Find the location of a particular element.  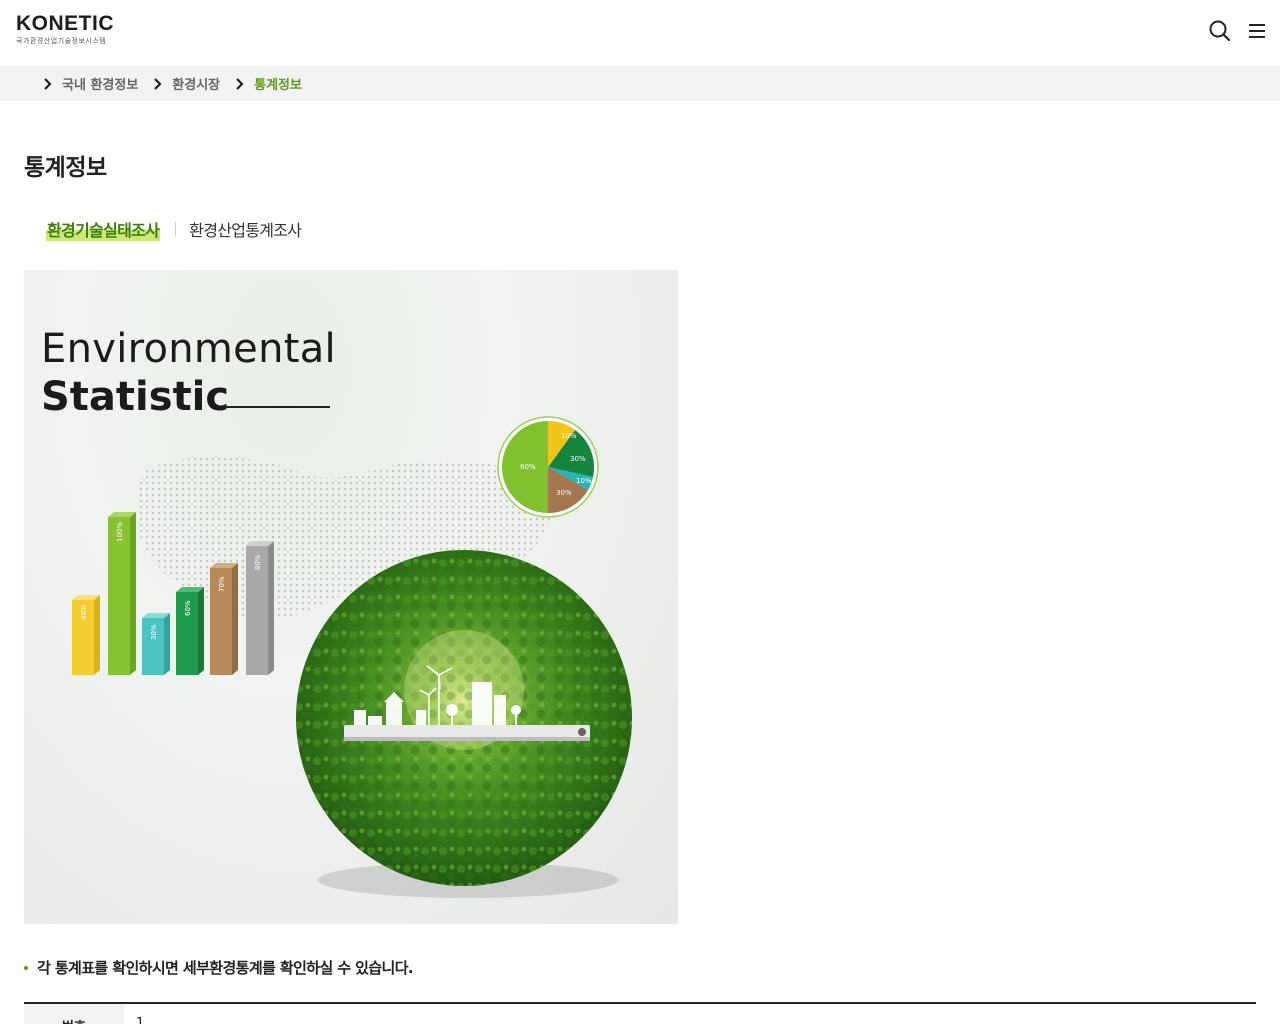

table-header-number: 번호 is located at coordinates (74, 1014).